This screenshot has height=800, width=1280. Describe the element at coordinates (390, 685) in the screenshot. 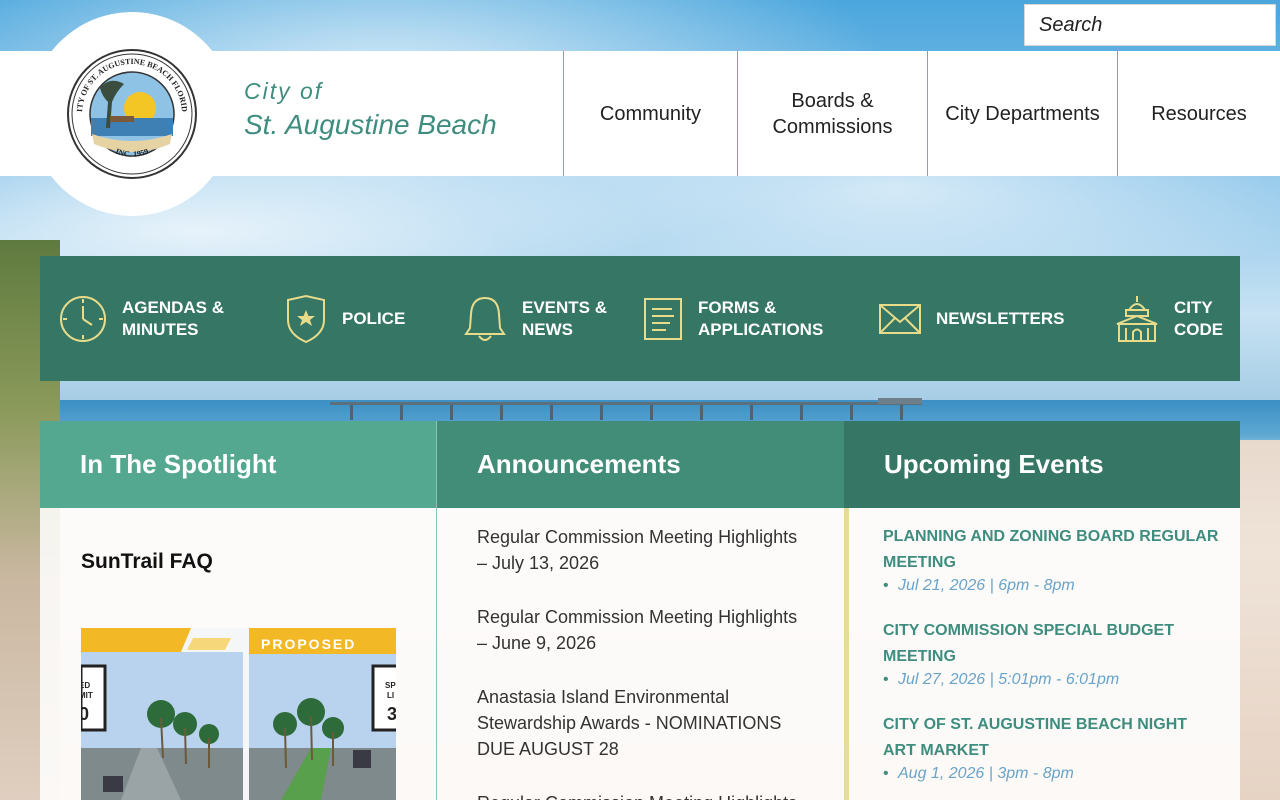

I see `right-sign-line-1: SP` at that location.